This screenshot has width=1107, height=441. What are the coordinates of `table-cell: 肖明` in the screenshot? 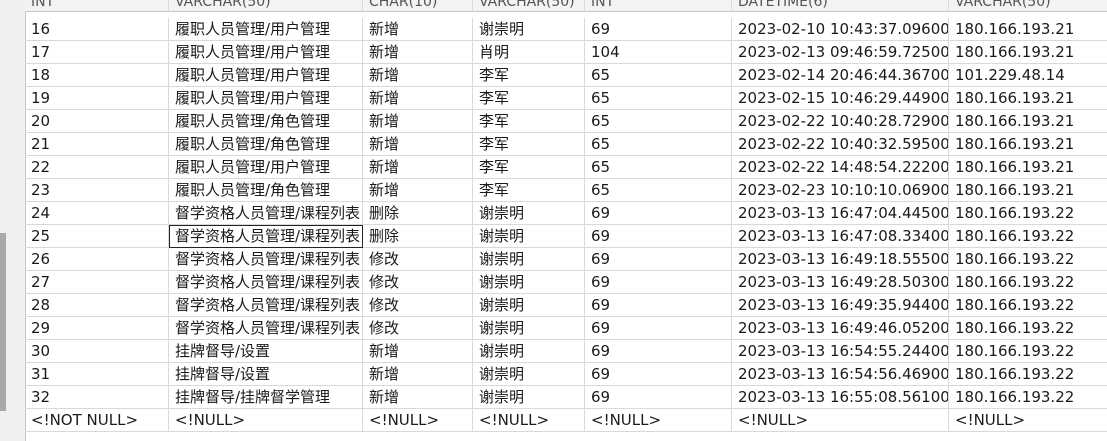 It's located at (529, 52).